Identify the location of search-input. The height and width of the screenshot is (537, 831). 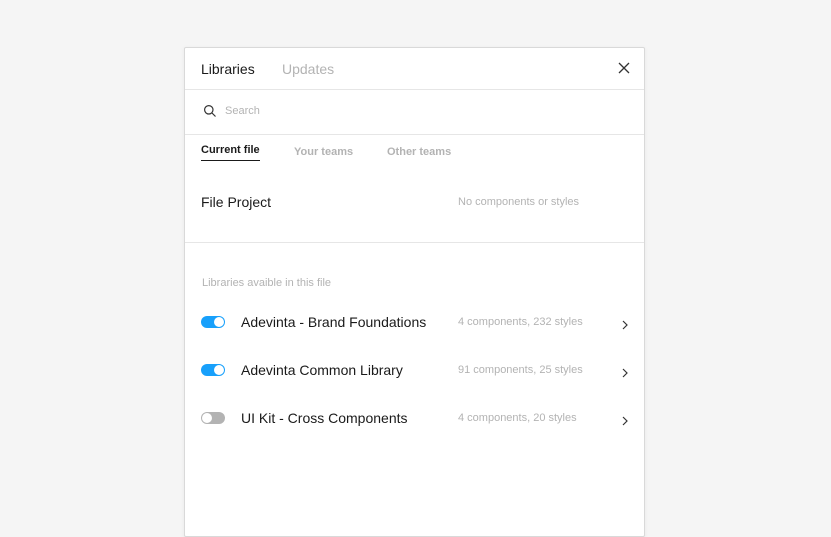
(425, 111).